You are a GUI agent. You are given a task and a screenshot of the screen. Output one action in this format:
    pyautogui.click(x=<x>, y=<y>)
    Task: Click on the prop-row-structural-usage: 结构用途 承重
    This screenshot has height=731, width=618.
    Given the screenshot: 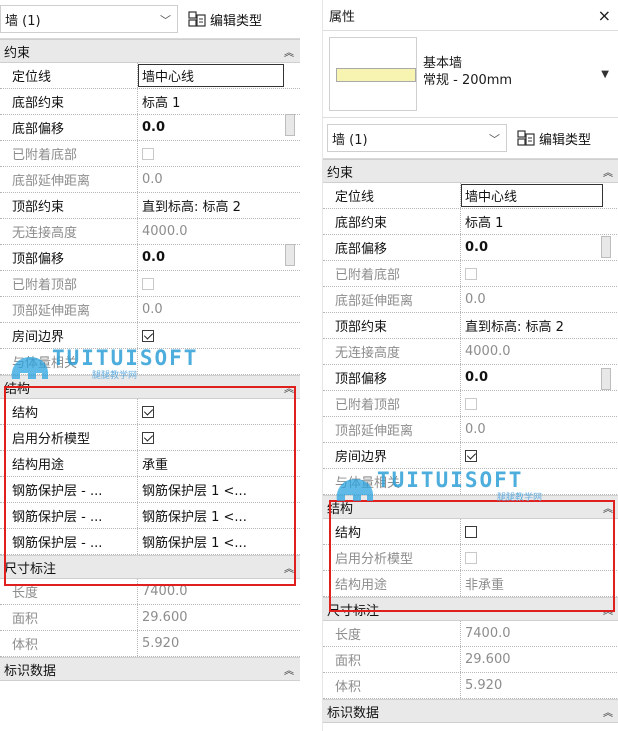 What is the action you would take?
    pyautogui.click(x=150, y=464)
    